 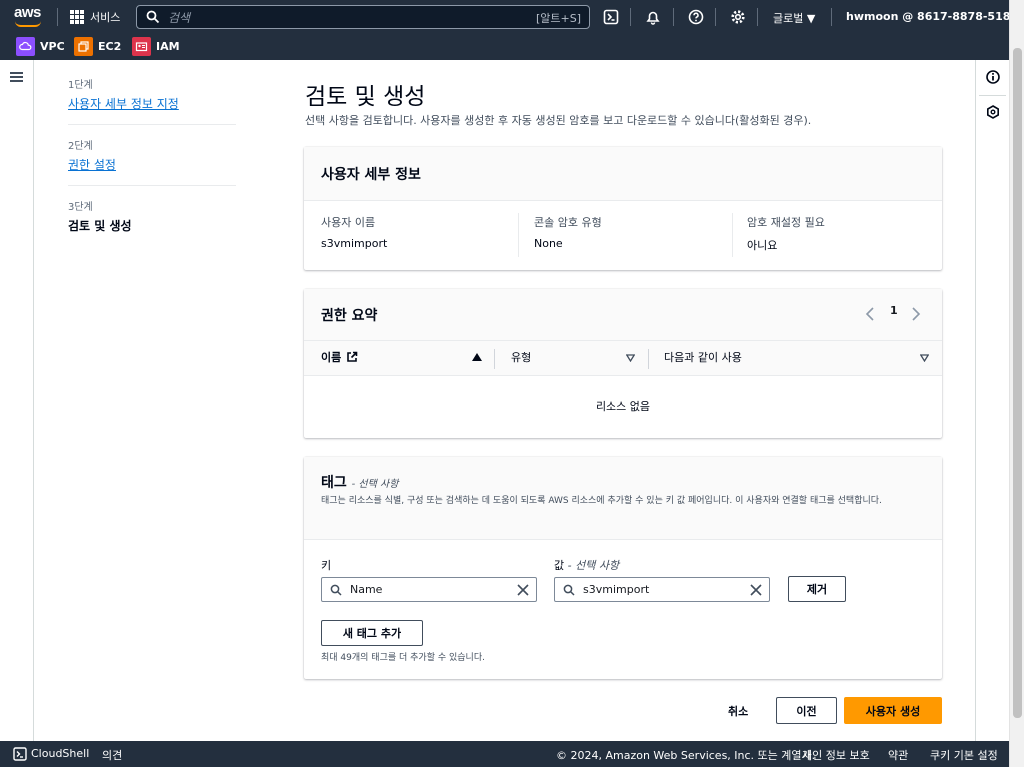 What do you see at coordinates (360, 483) in the screenshot?
I see `panel-title: 태그 - 선택 사항` at bounding box center [360, 483].